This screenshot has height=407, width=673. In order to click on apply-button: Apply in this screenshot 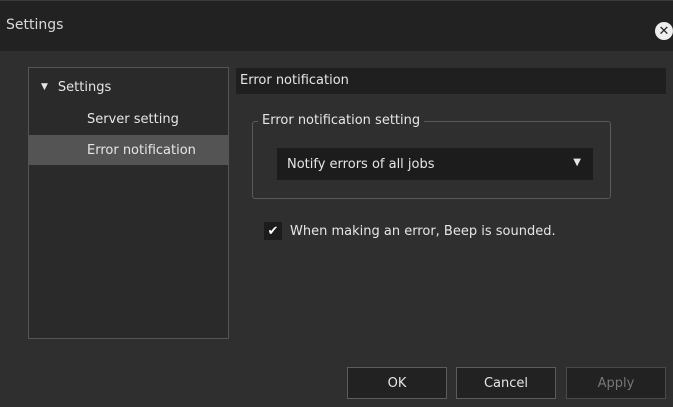, I will do `click(616, 383)`.